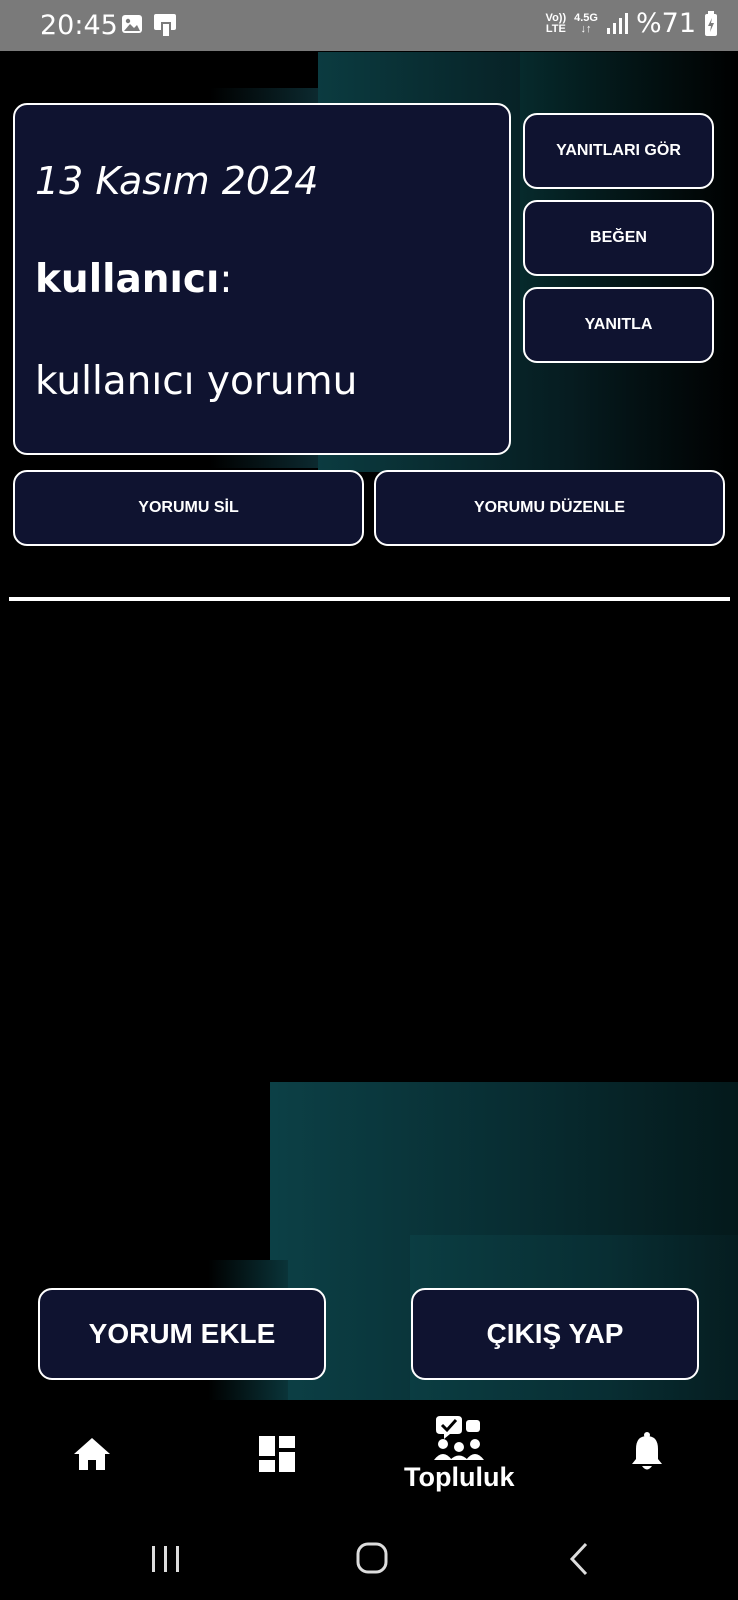 This screenshot has height=1600, width=738. What do you see at coordinates (188, 508) in the screenshot?
I see `delete-comment-button: YORUMU SİL` at bounding box center [188, 508].